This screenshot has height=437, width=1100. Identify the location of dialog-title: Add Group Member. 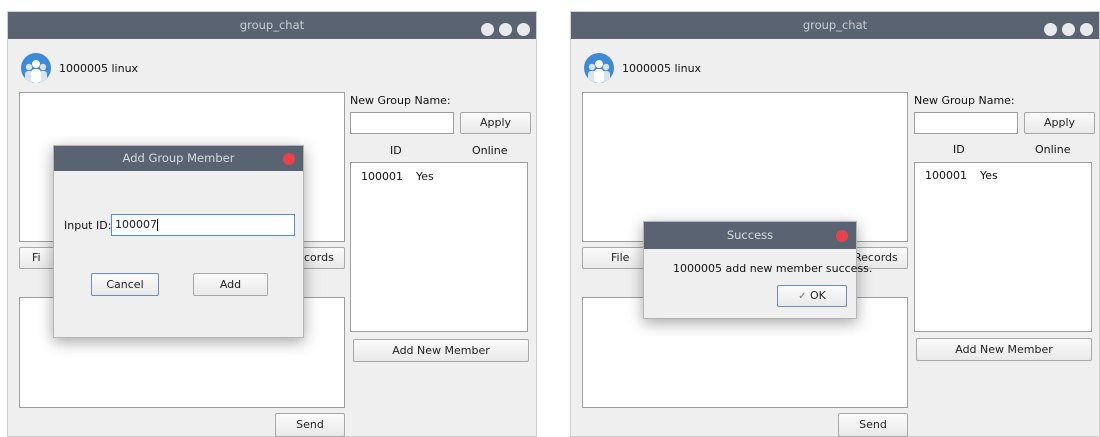
(178, 158).